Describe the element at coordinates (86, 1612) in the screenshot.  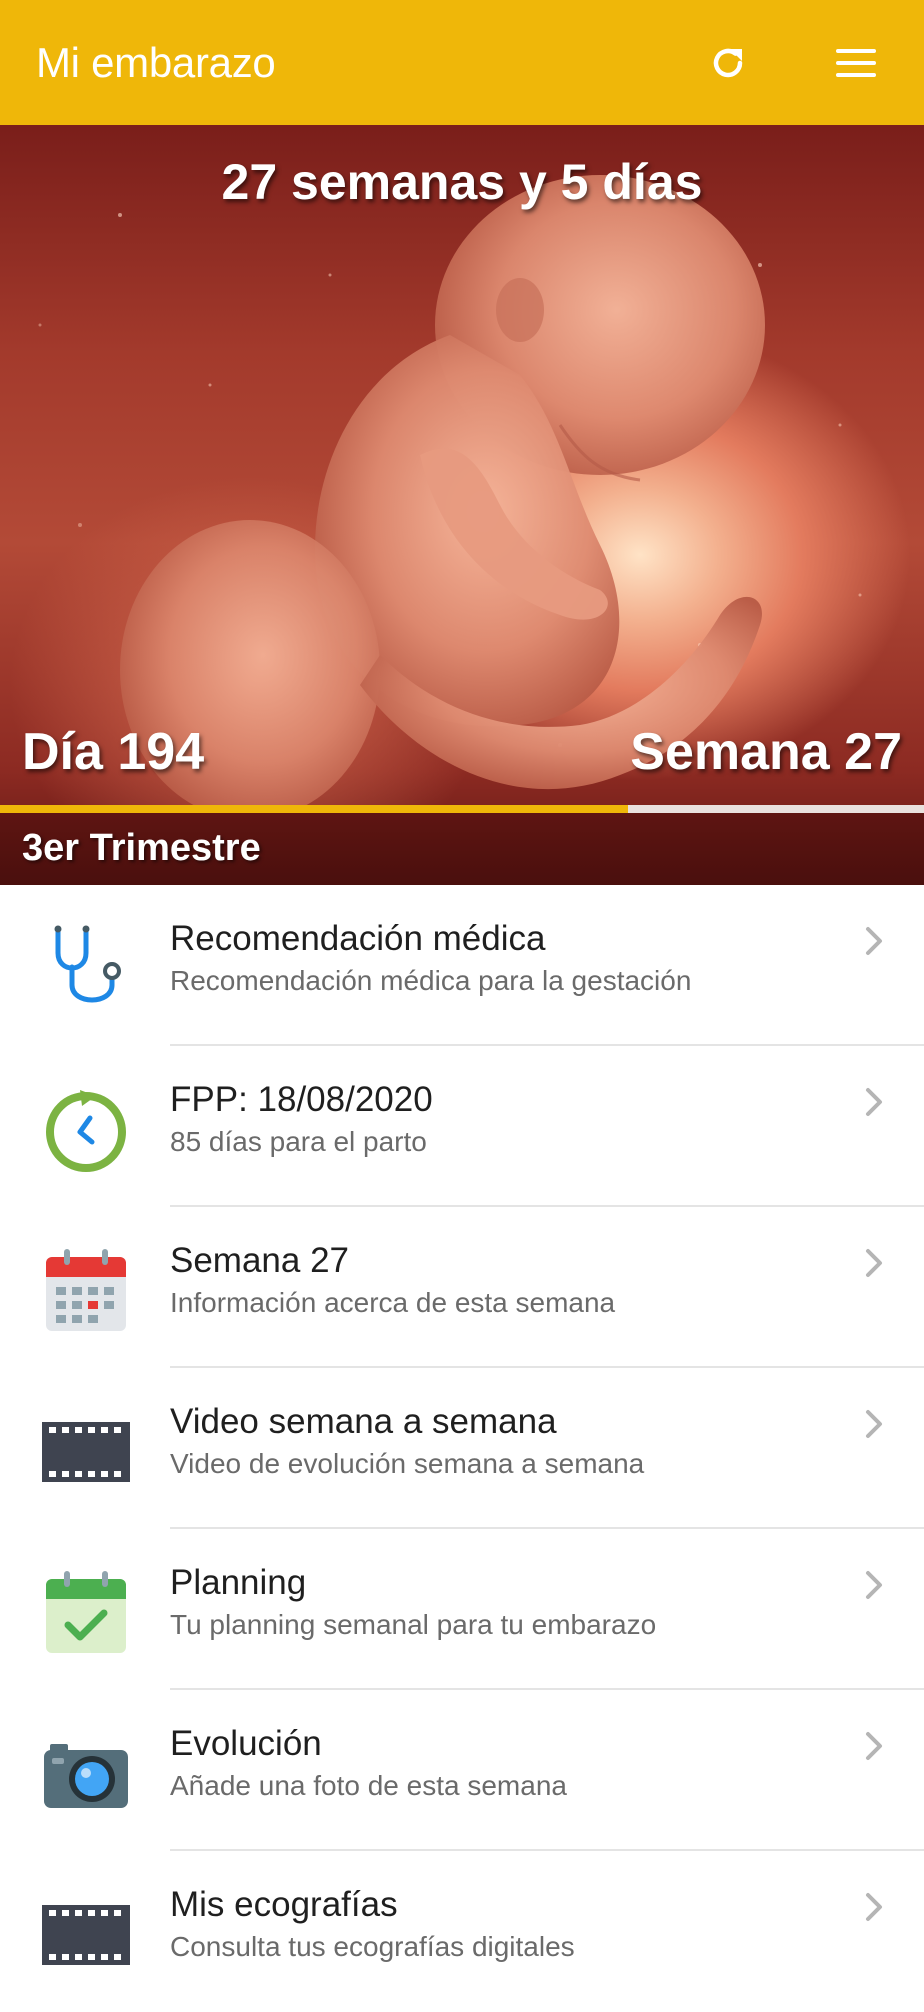
I see `calendar-check-icon` at that location.